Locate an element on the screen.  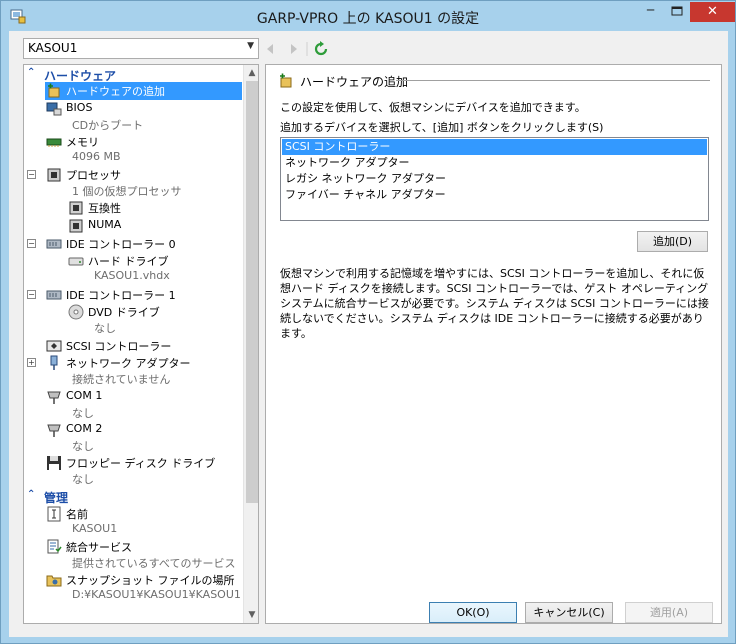
expand-toggle-icon: + is located at coordinates (31, 362).